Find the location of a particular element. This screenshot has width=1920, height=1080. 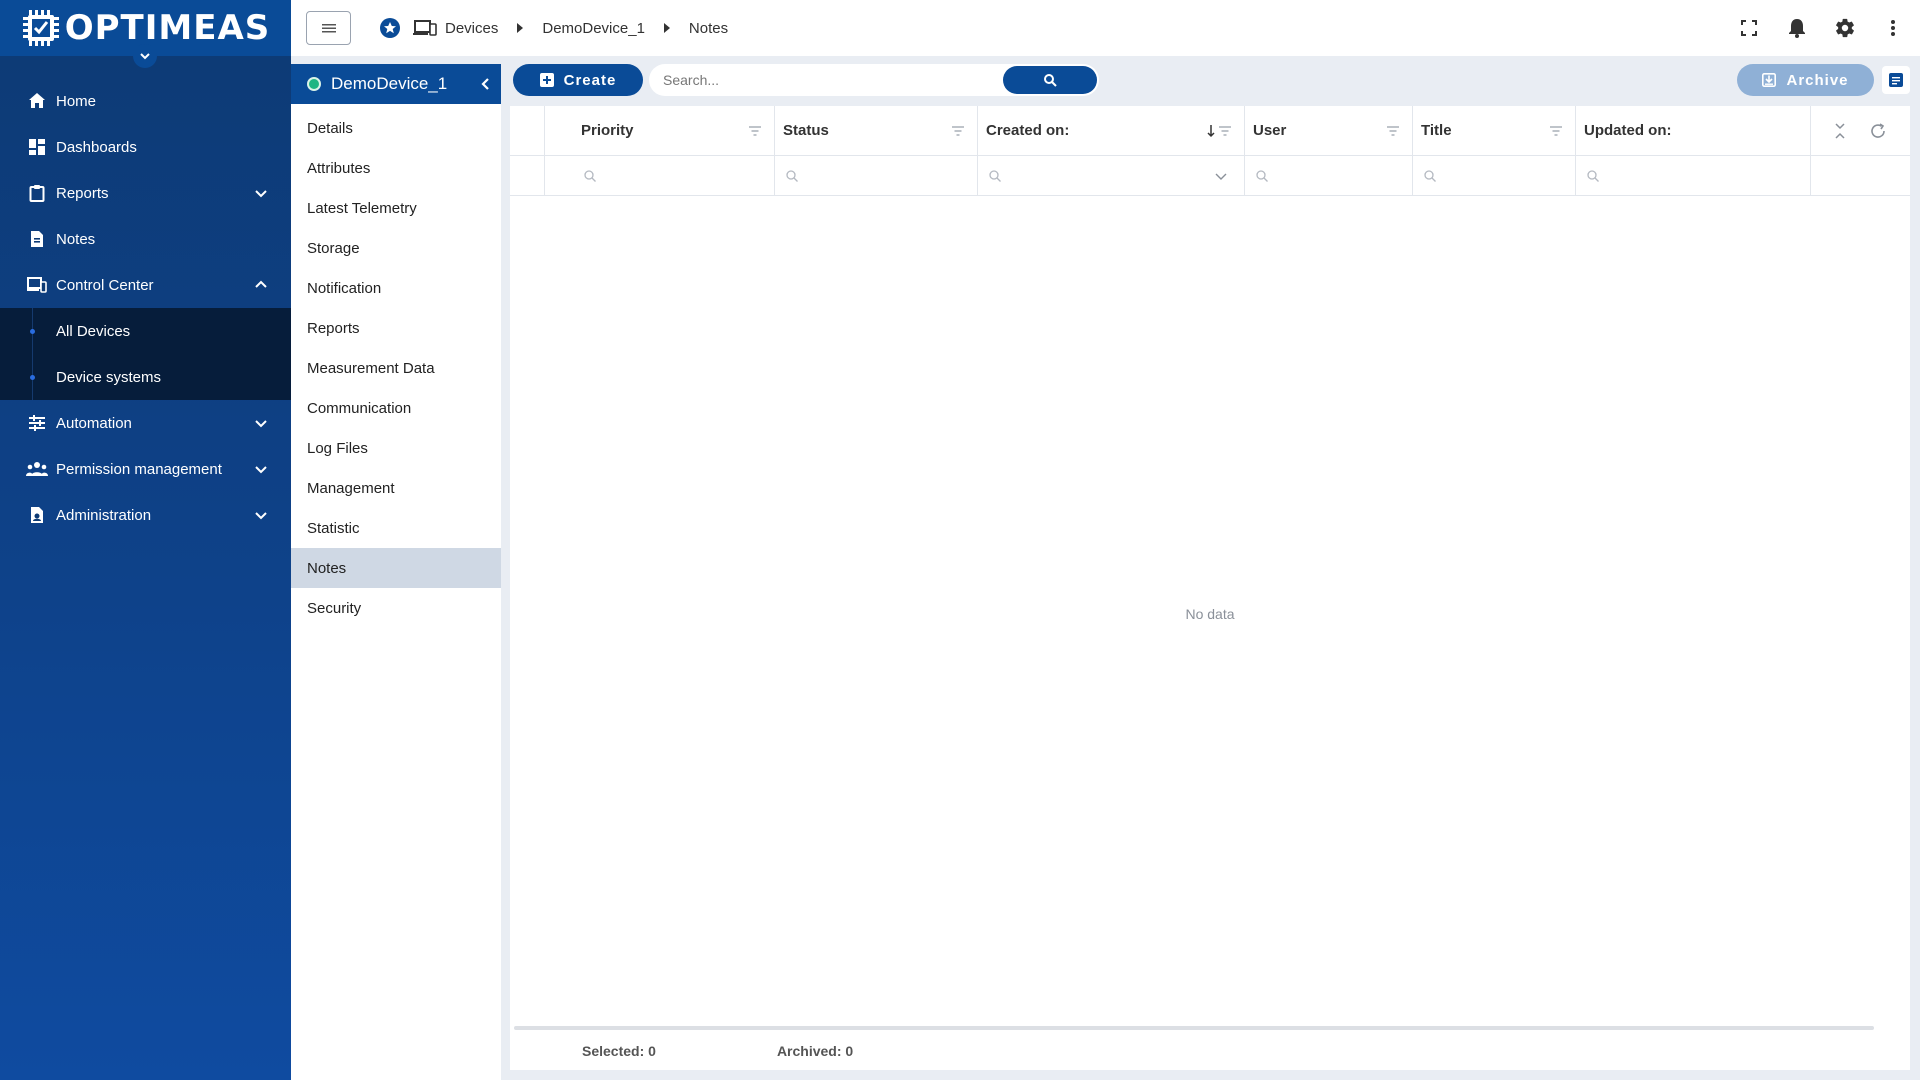

column-header-updated-on: Updated on: is located at coordinates (1693, 130).